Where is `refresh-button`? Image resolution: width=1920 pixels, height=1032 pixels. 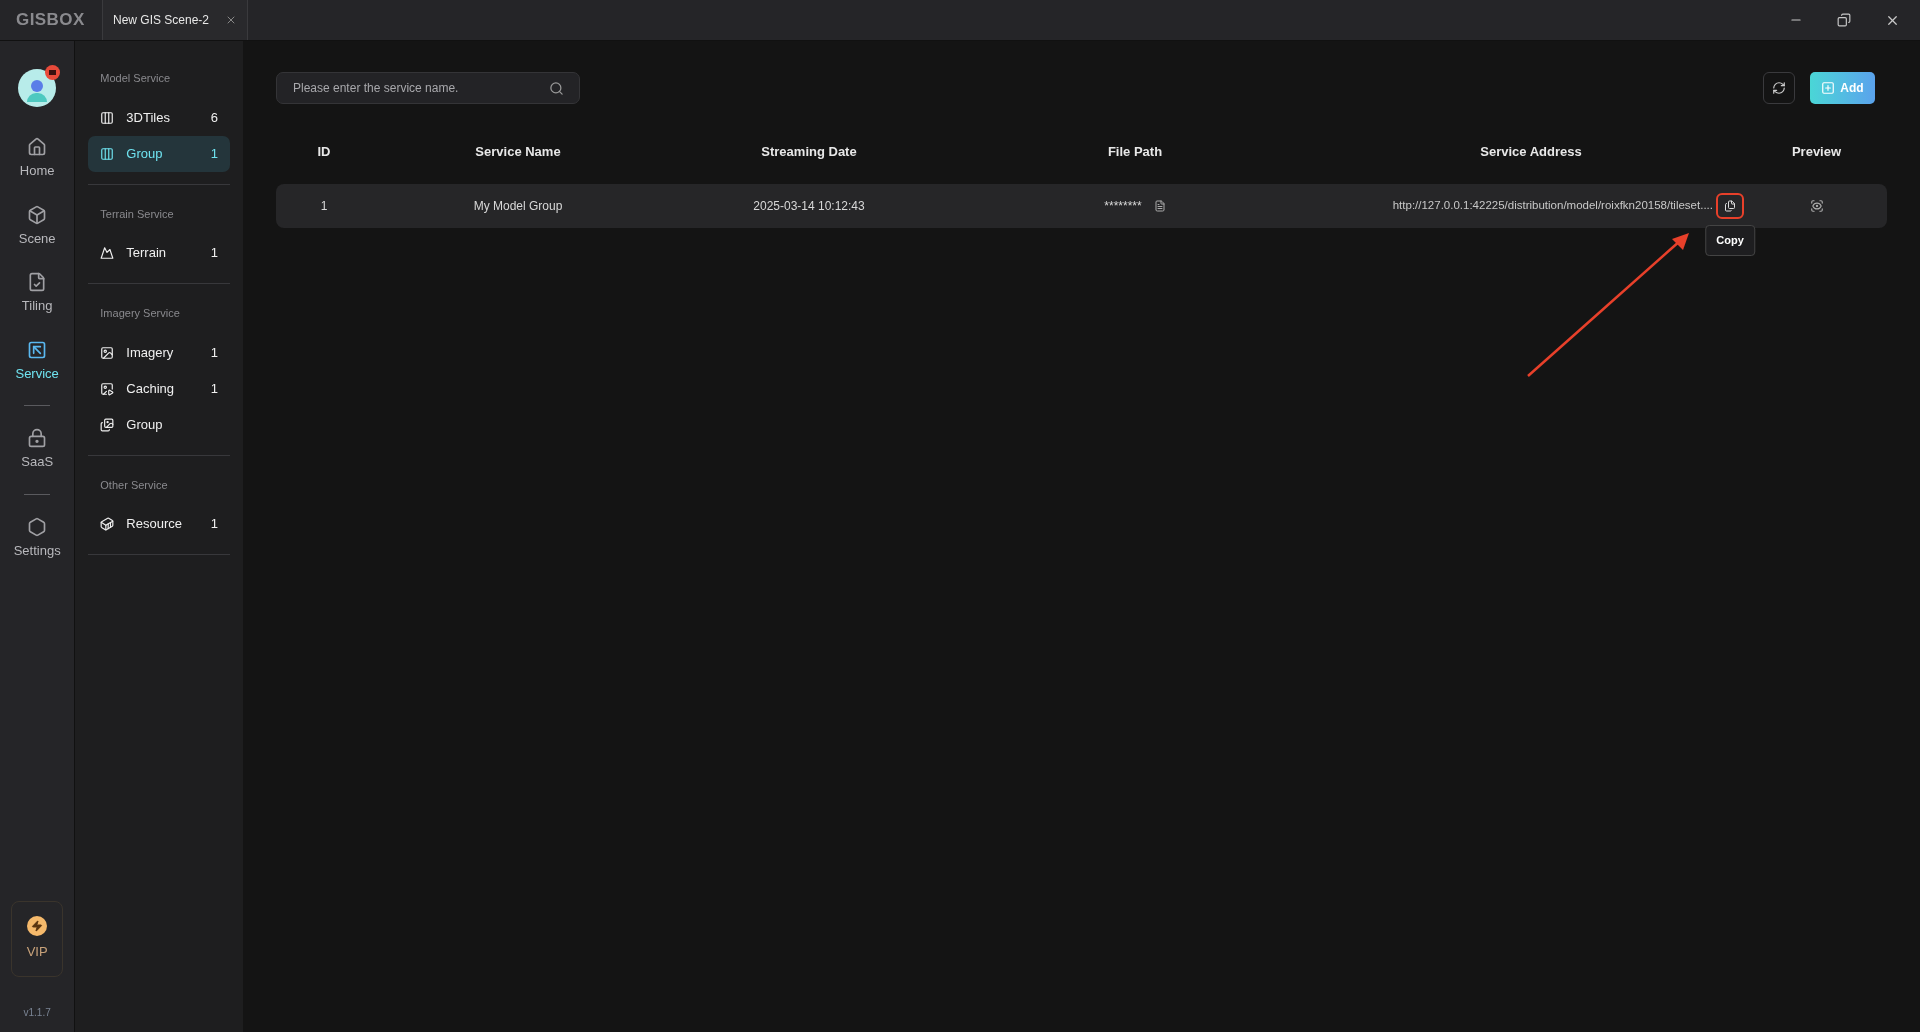
refresh-button is located at coordinates (1779, 88).